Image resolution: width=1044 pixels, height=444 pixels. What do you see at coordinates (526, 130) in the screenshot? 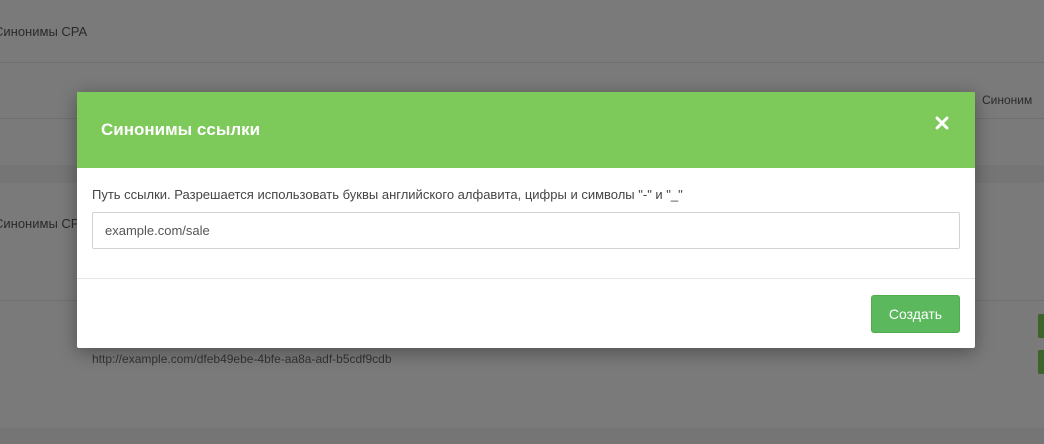
I see `modal-header: Синонимы ссылки` at bounding box center [526, 130].